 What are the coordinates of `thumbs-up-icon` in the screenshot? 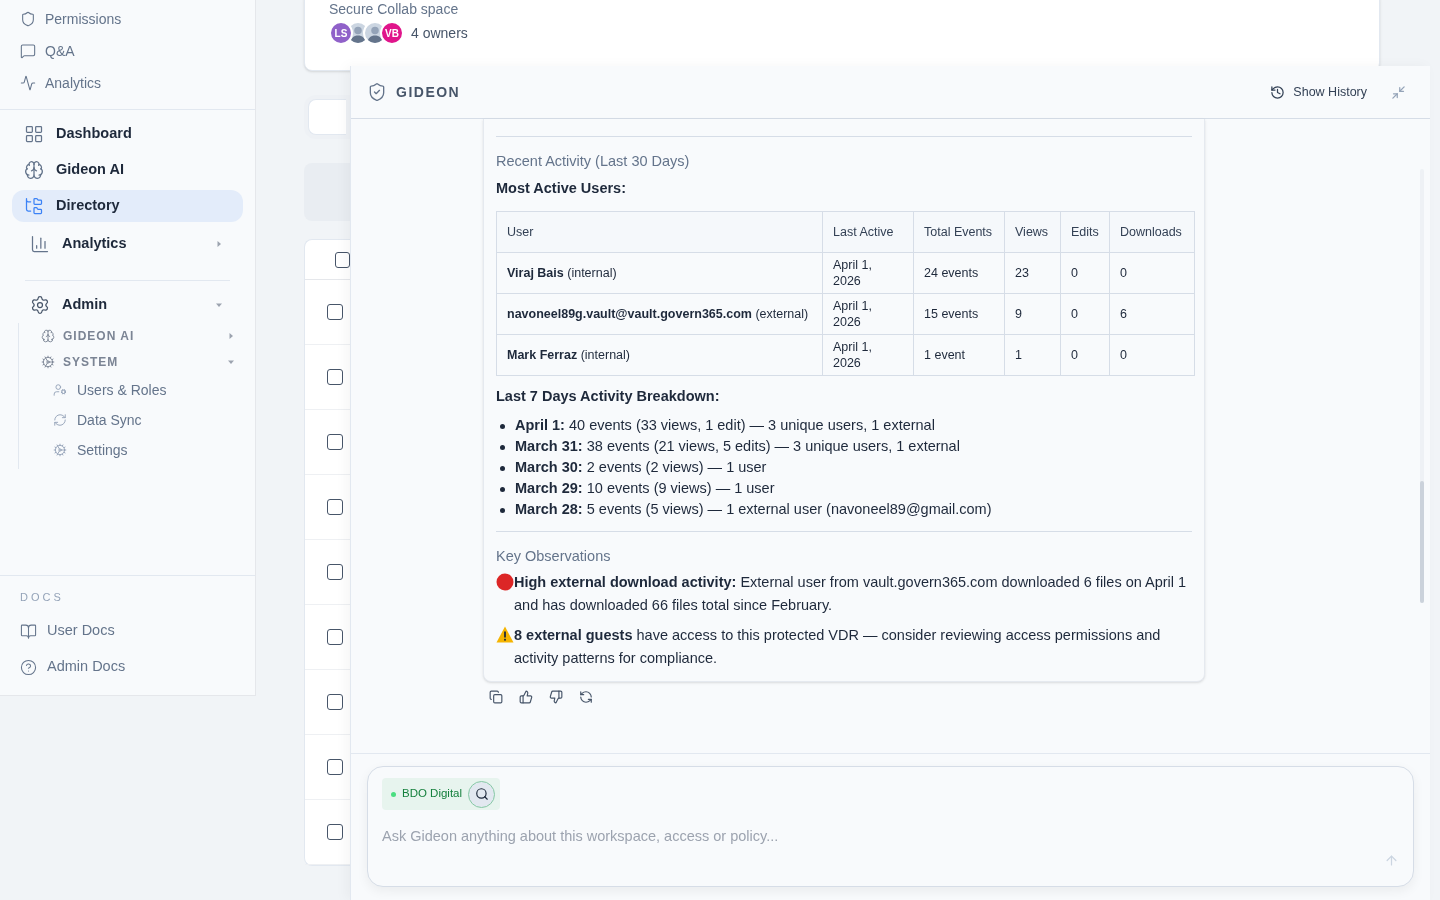 It's located at (526, 697).